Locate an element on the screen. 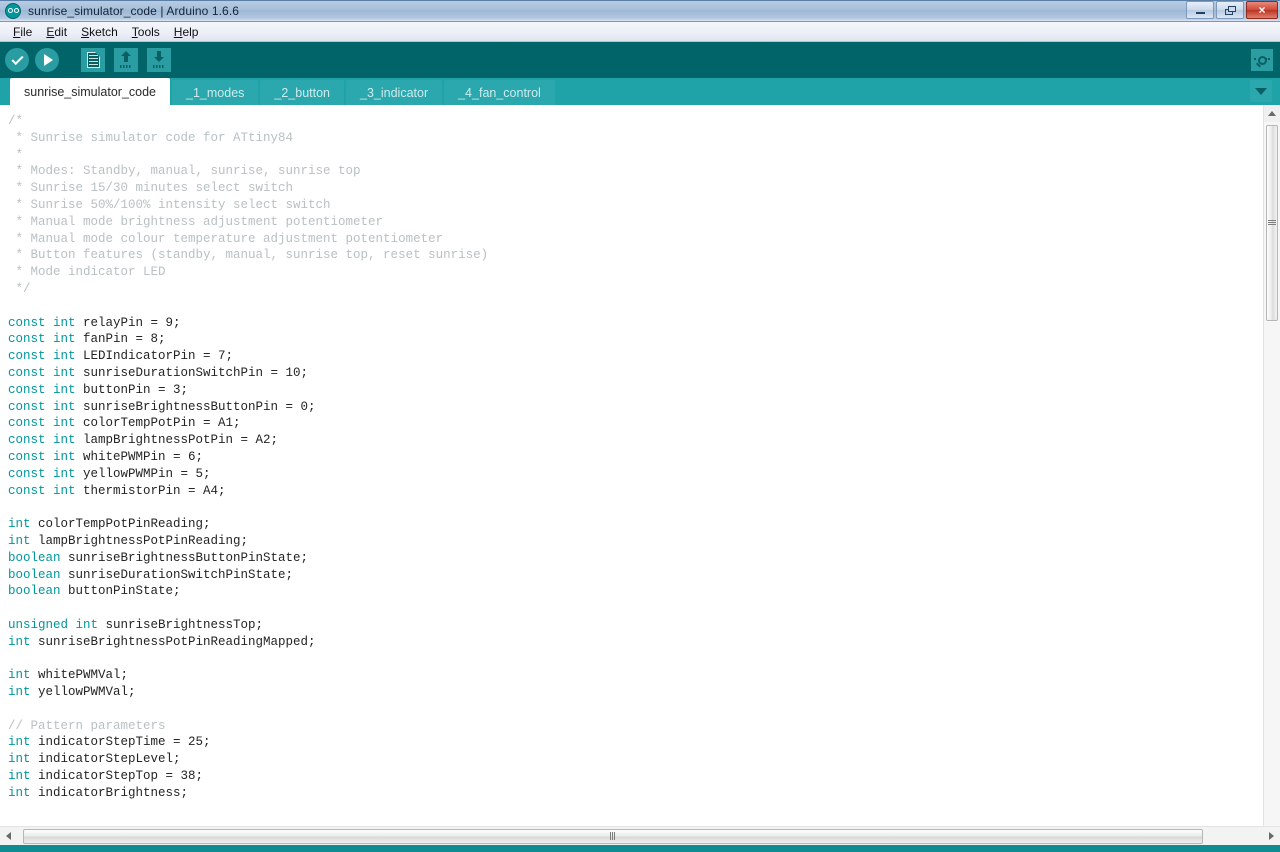  code-token: thermistorPin = A4; is located at coordinates (150, 490).